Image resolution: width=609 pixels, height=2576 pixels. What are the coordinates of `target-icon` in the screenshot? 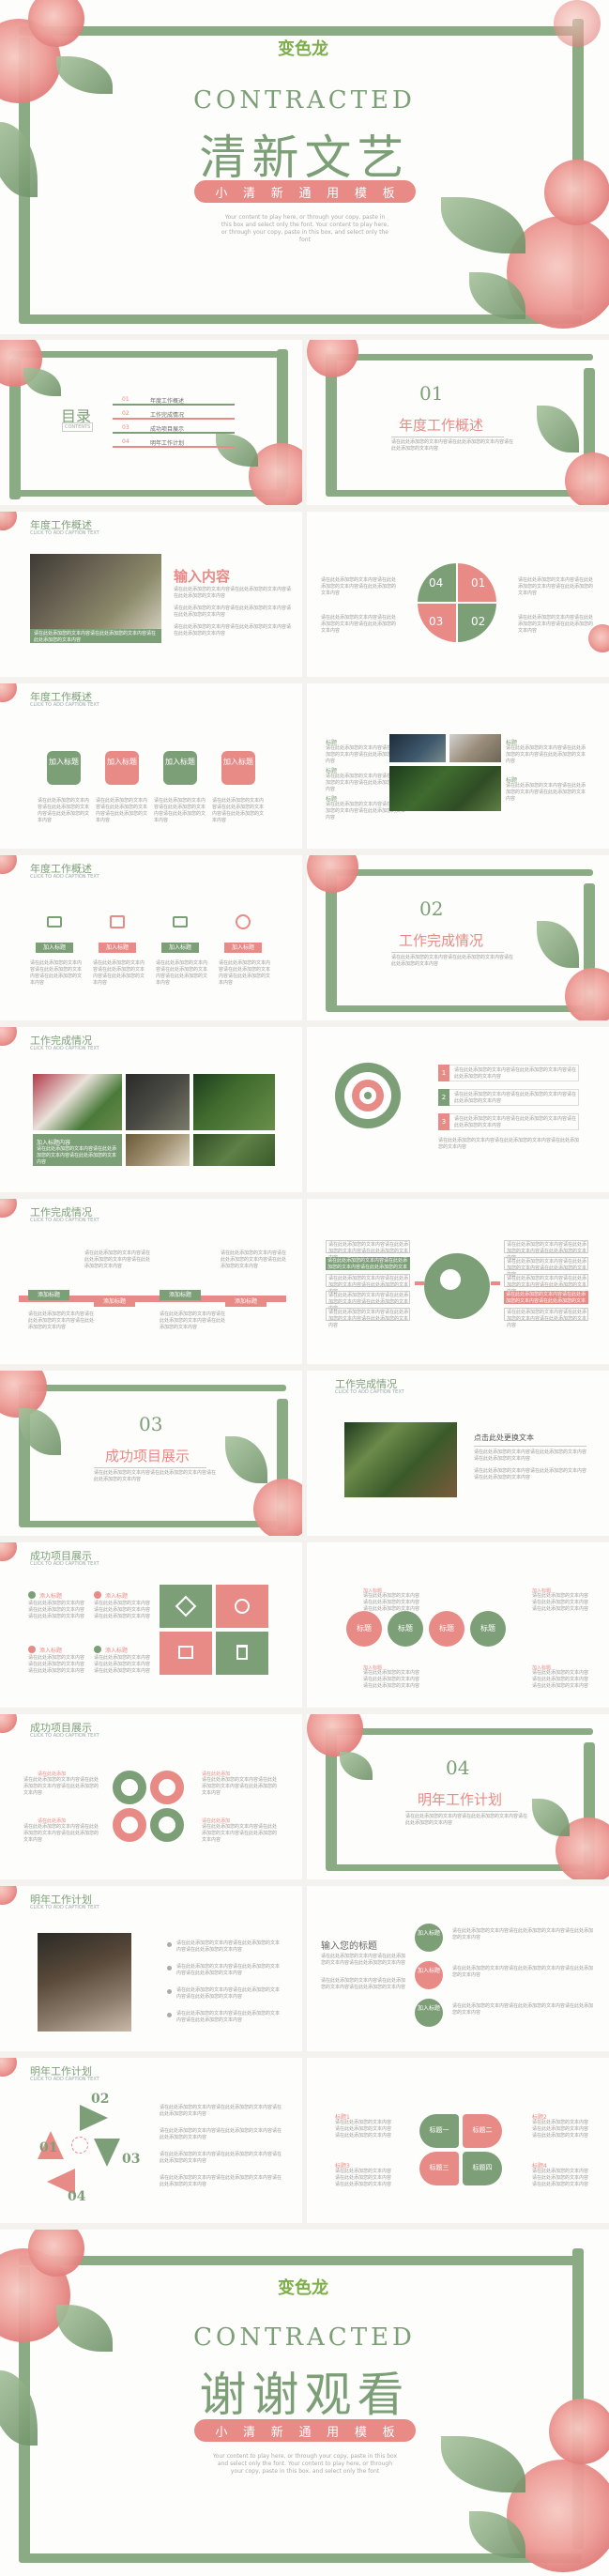 It's located at (368, 1095).